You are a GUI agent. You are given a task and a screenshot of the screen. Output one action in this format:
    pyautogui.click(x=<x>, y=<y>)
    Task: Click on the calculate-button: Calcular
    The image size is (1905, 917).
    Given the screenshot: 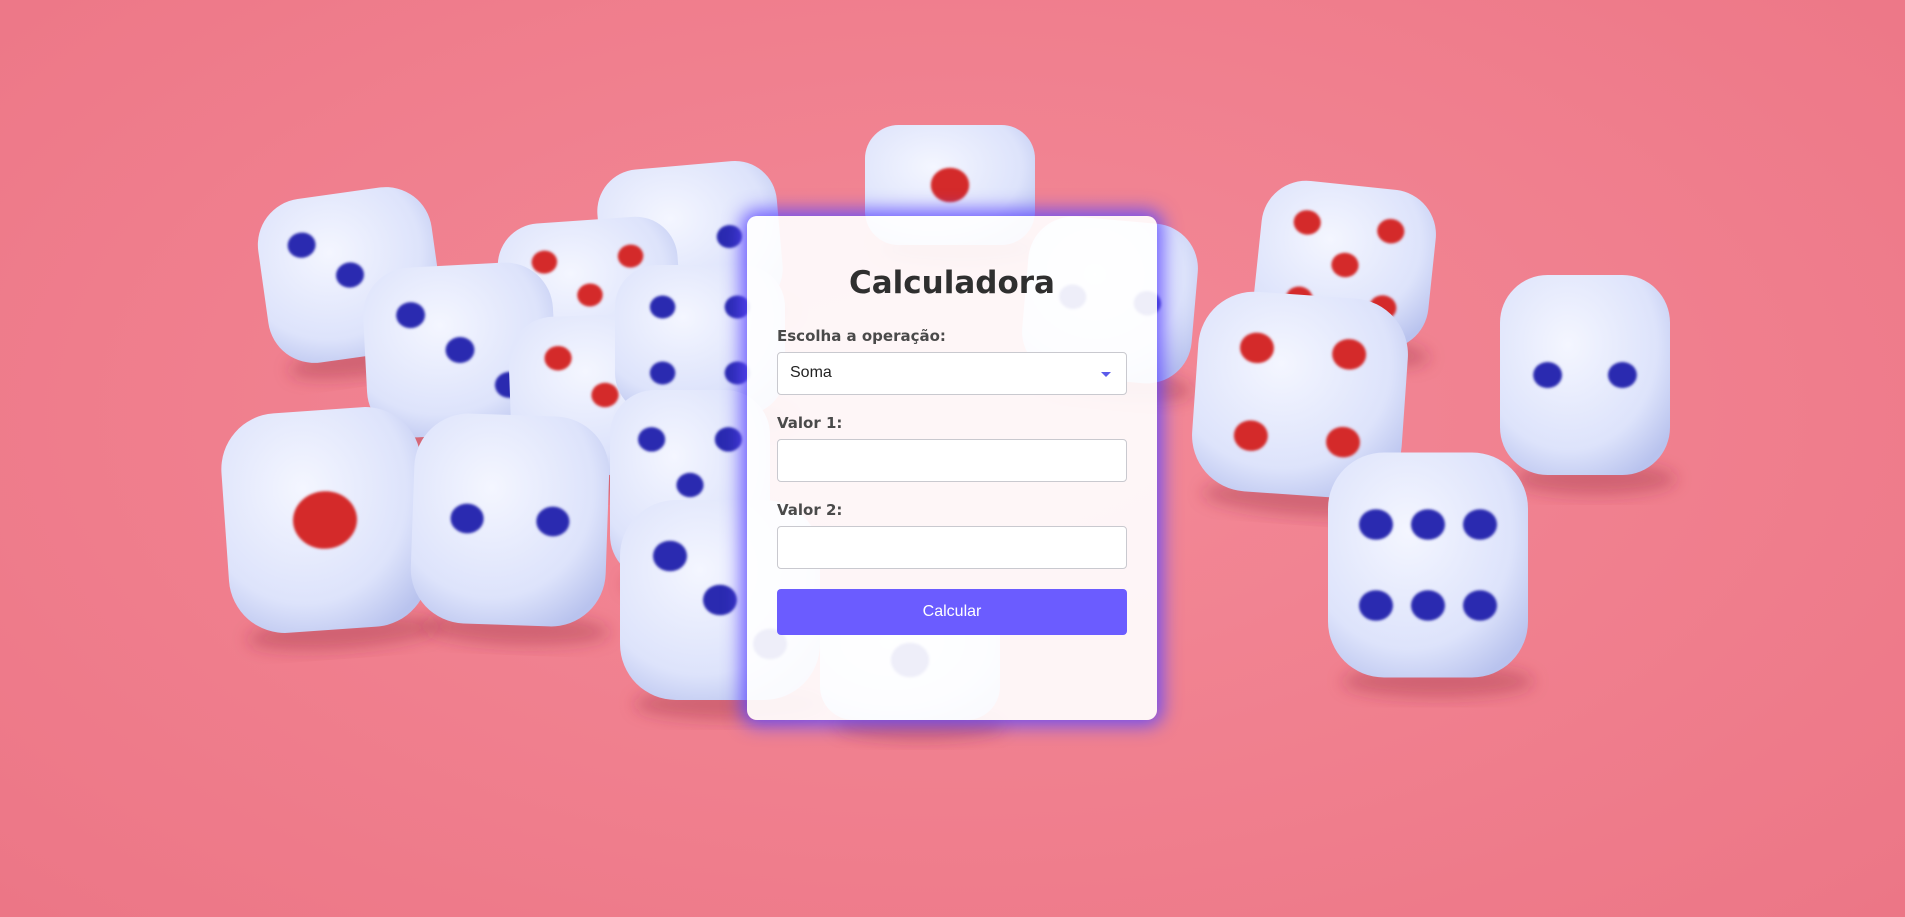 What is the action you would take?
    pyautogui.click(x=952, y=612)
    